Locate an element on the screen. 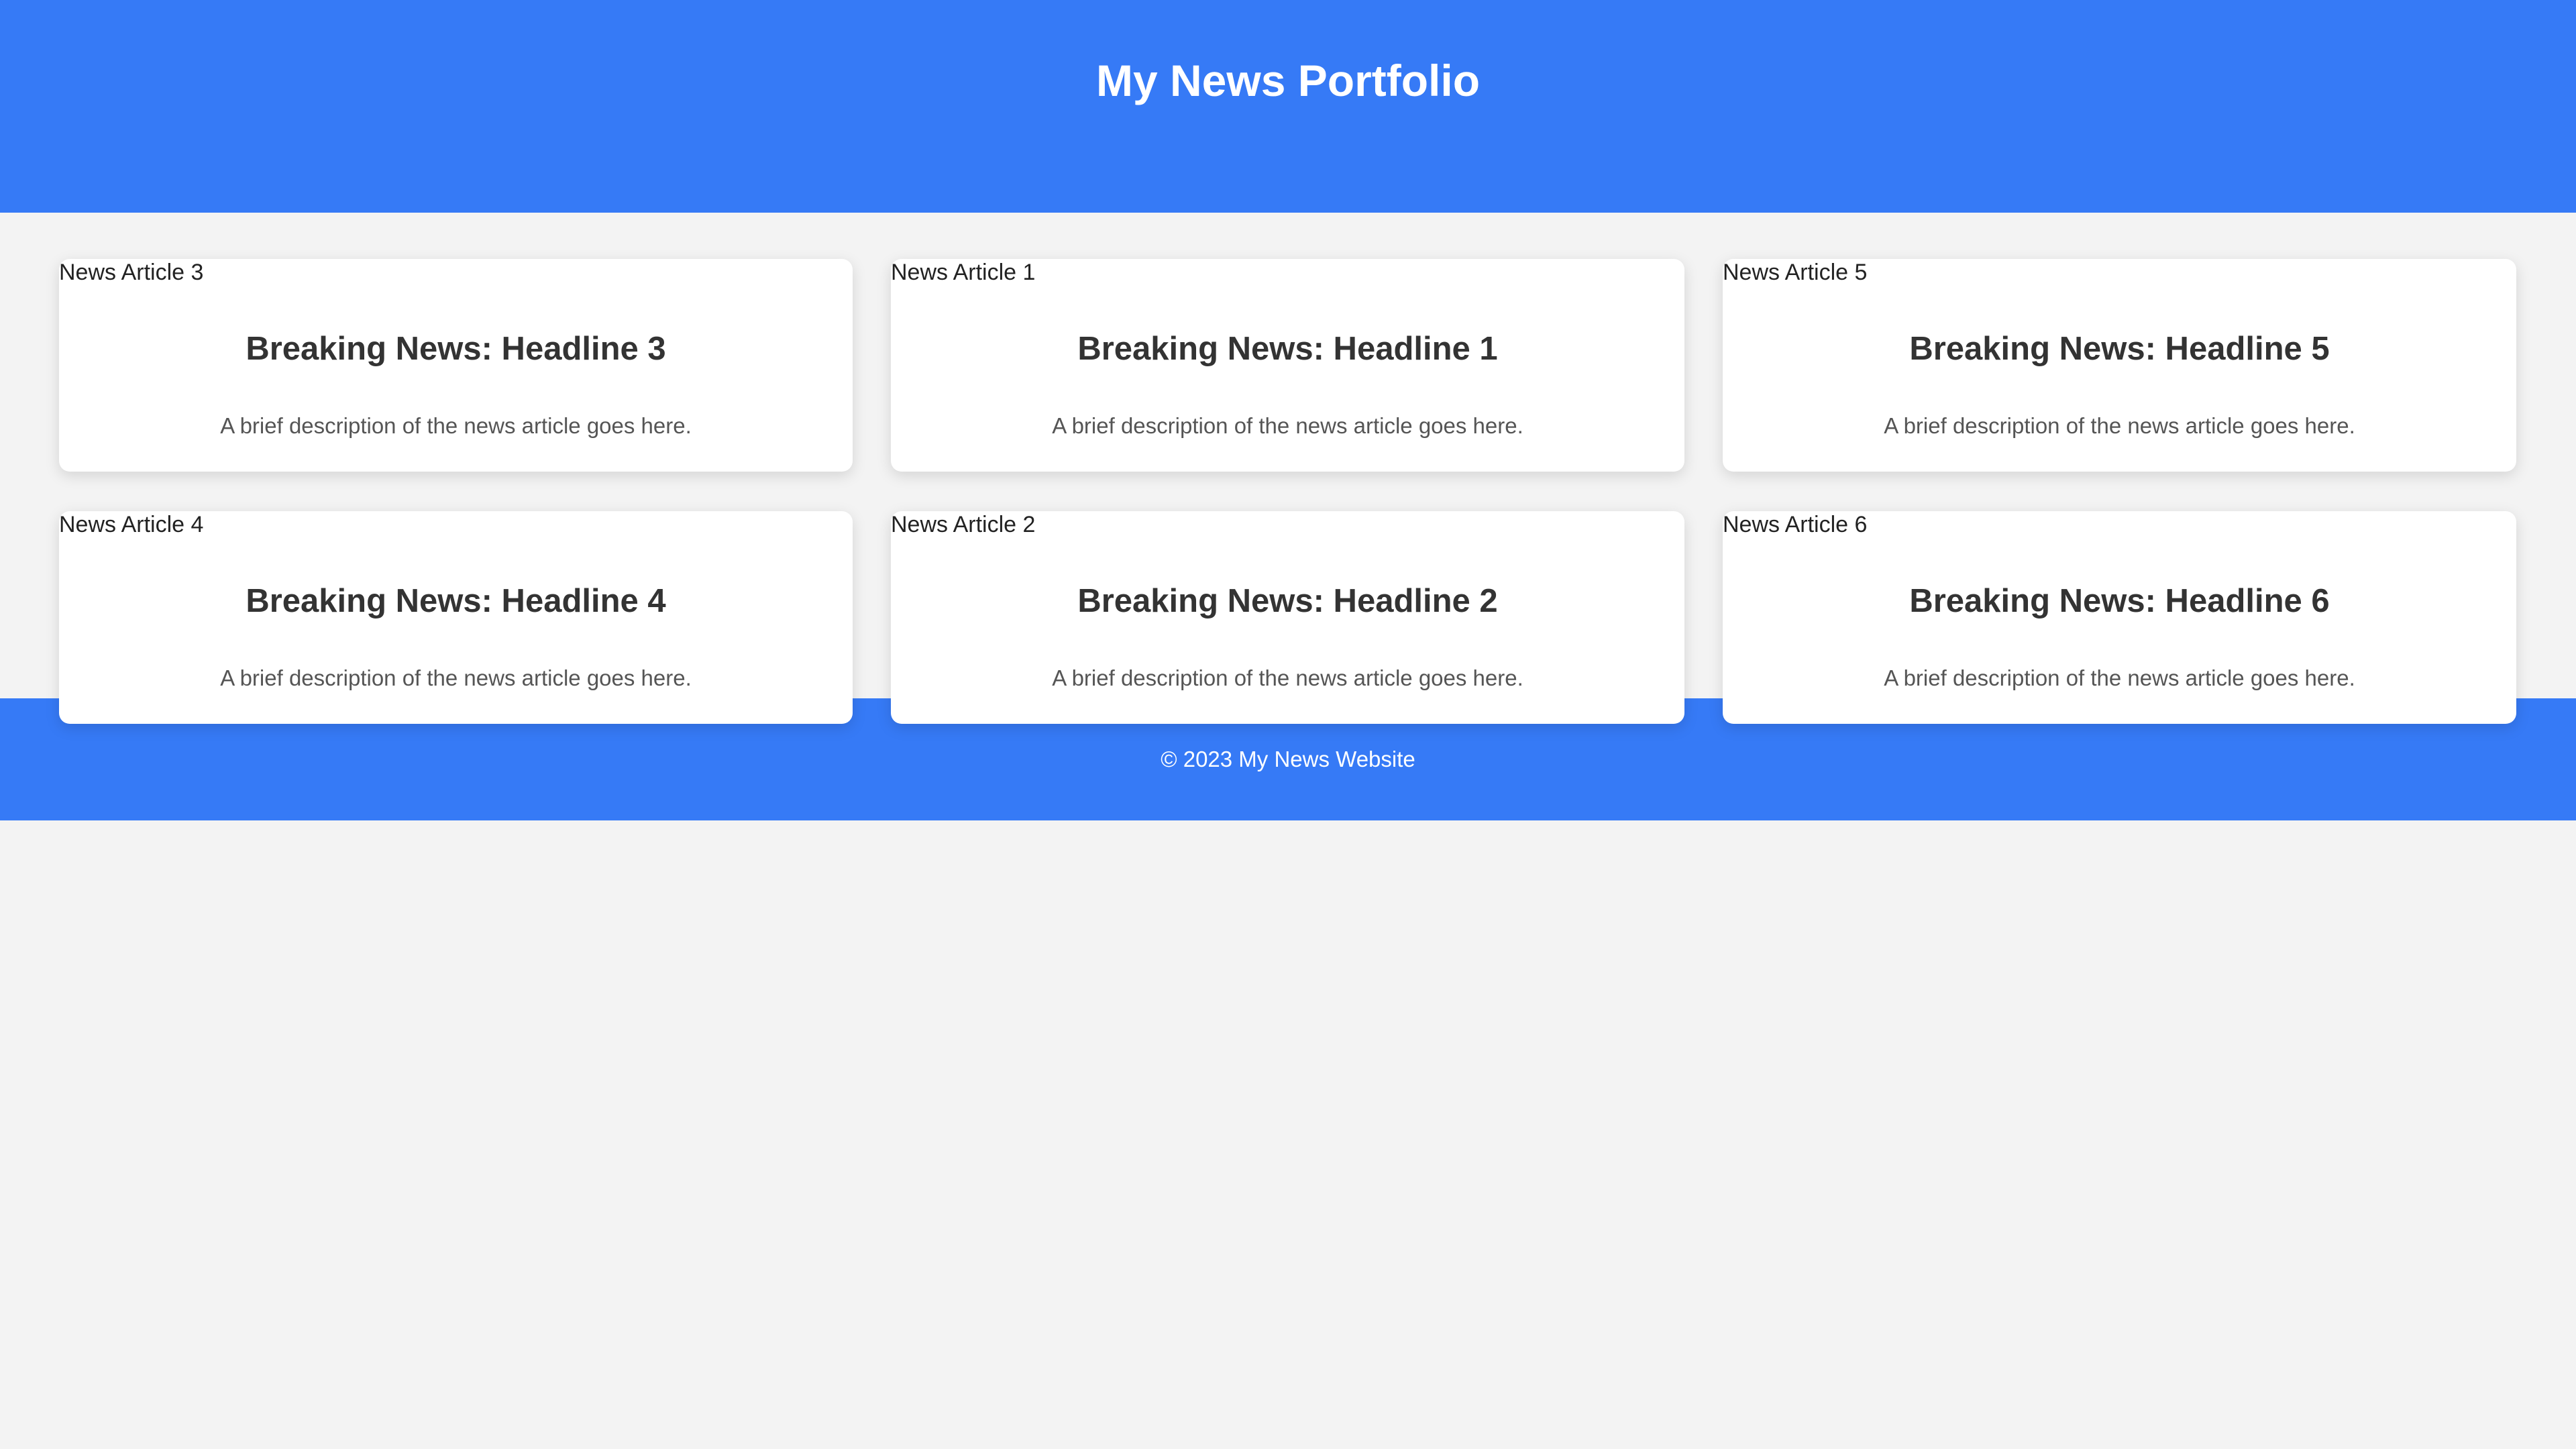 This screenshot has width=2576, height=1449. page-title: My News Portfolio is located at coordinates (1288, 80).